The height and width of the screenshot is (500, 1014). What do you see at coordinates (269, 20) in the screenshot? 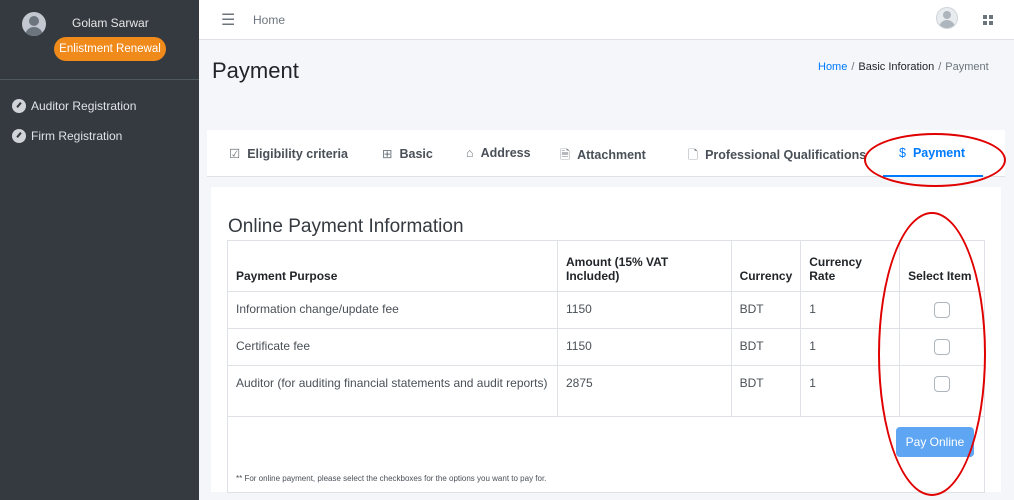
I see `top-home-link: Home` at bounding box center [269, 20].